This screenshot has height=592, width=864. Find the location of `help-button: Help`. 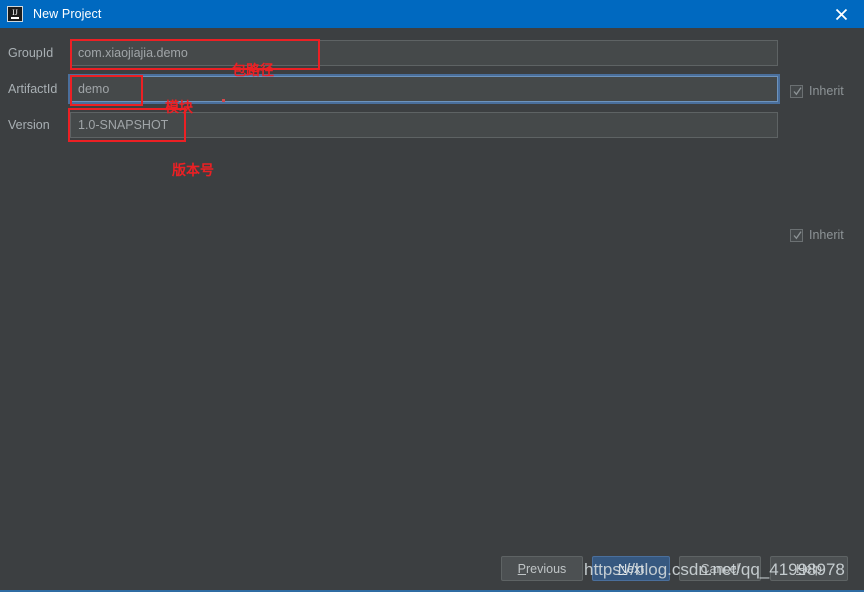

help-button: Help is located at coordinates (809, 568).